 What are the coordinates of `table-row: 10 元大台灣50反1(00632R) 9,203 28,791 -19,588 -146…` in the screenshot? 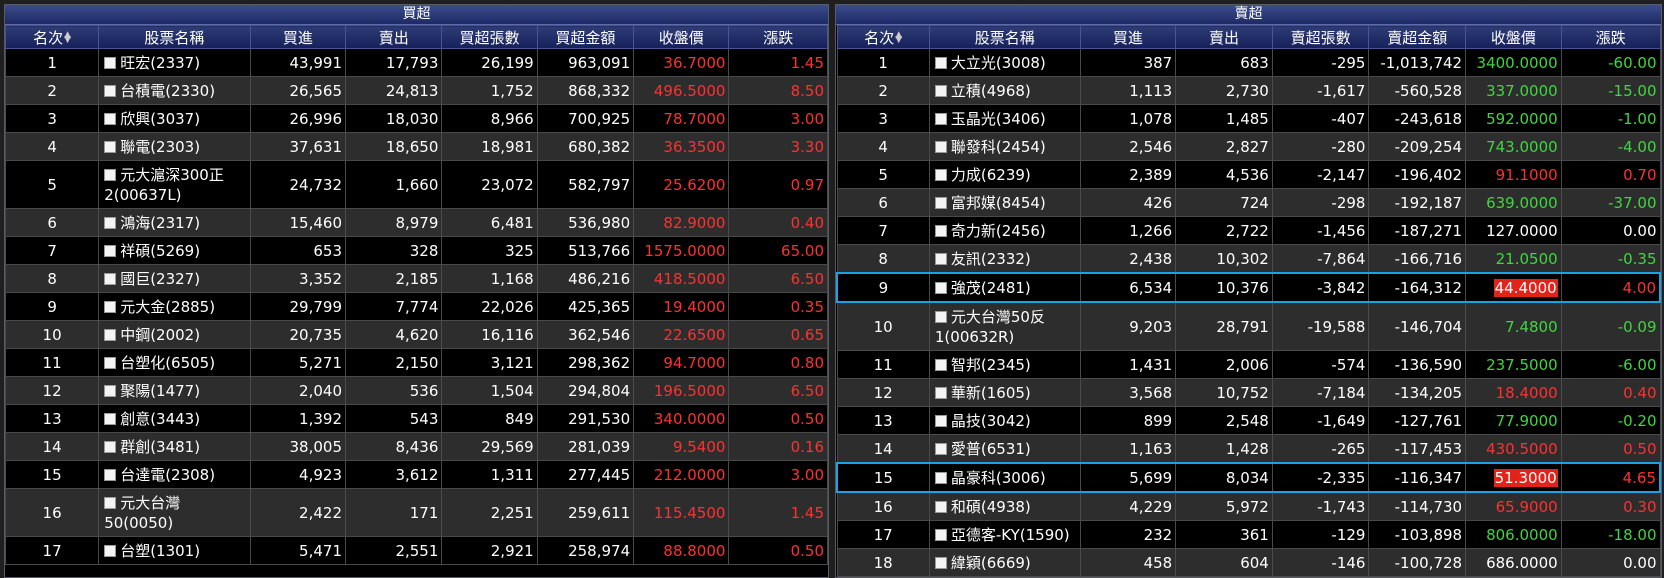 It's located at (1248, 326).